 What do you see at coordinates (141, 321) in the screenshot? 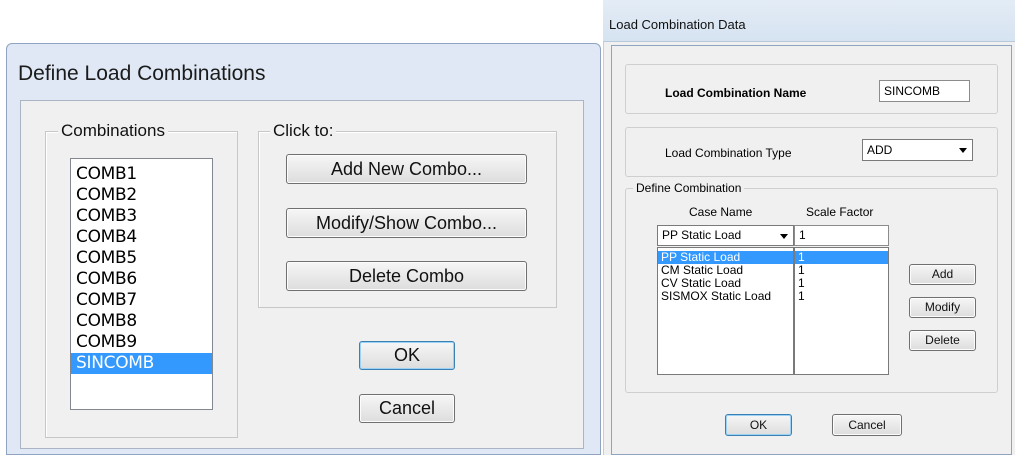
I see `list-item: COMB8` at bounding box center [141, 321].